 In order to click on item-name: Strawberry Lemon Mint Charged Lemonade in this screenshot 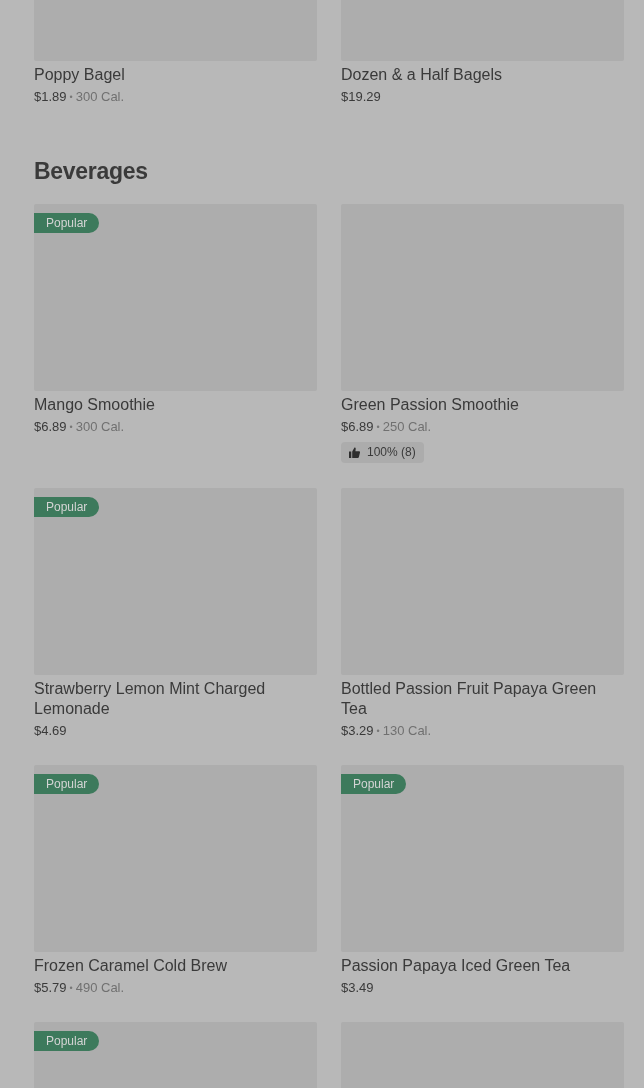, I will do `click(175, 699)`.